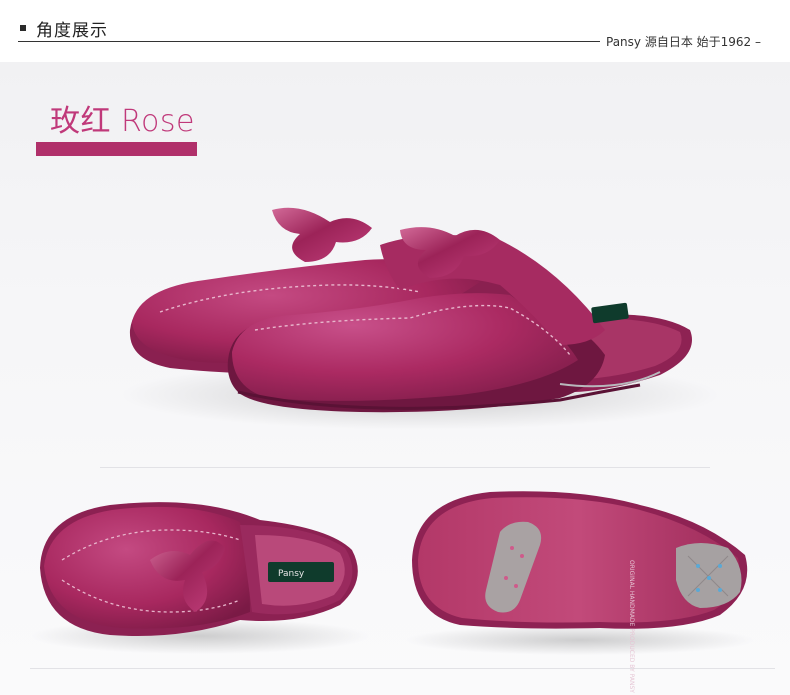 Image resolution: width=790 pixels, height=695 pixels. Describe the element at coordinates (291, 574) in the screenshot. I see `insole-brand-label: Pansy` at that location.